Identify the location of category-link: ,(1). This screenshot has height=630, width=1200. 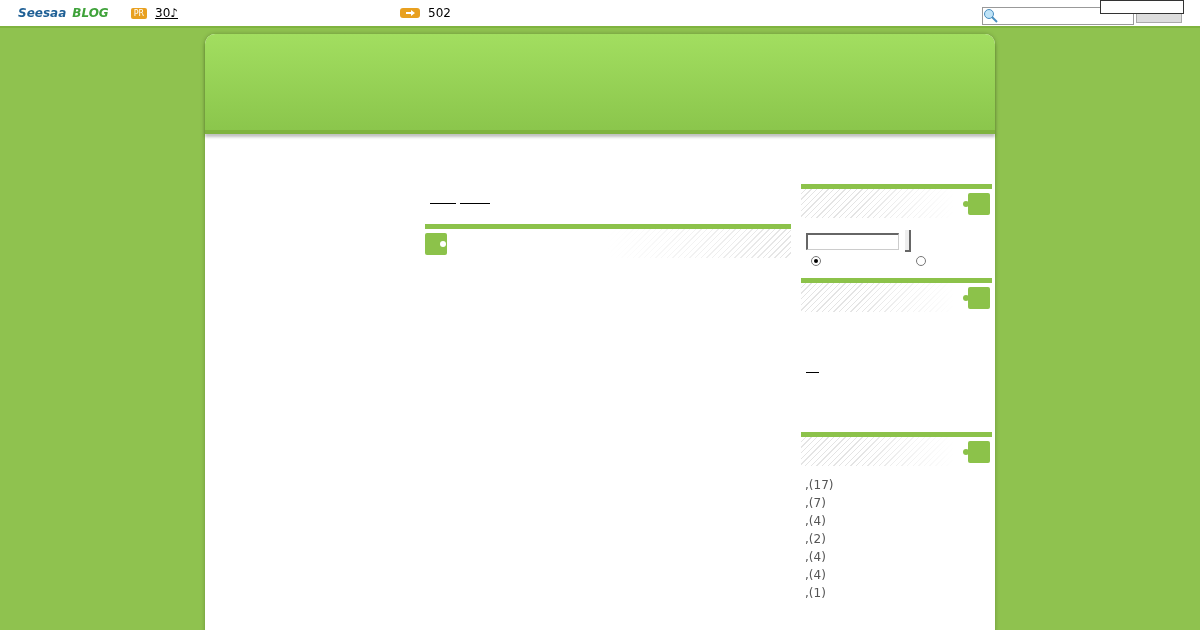
(896, 593).